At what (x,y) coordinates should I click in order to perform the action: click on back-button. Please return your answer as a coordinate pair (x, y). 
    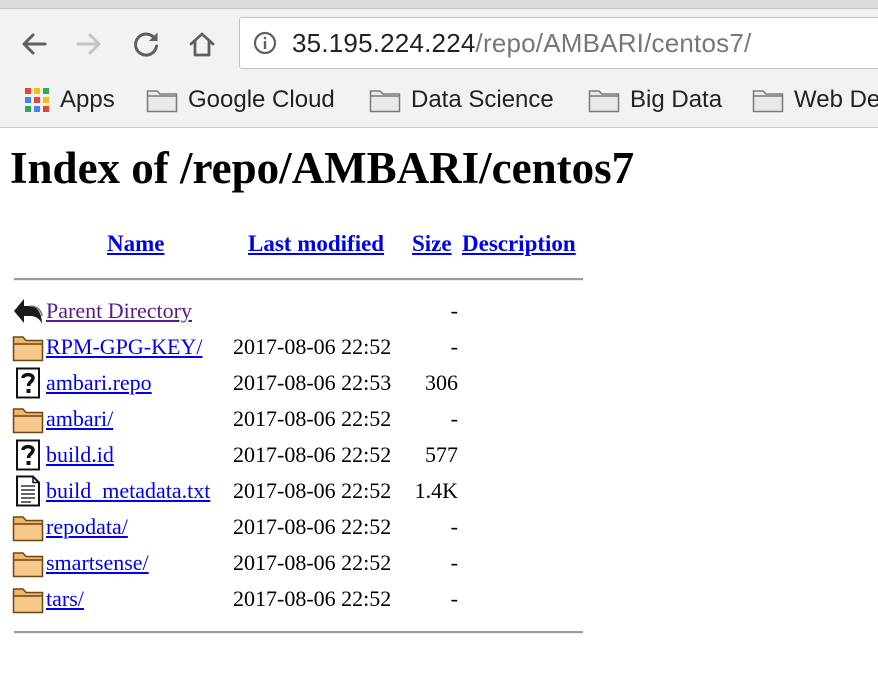
    Looking at the image, I should click on (34, 44).